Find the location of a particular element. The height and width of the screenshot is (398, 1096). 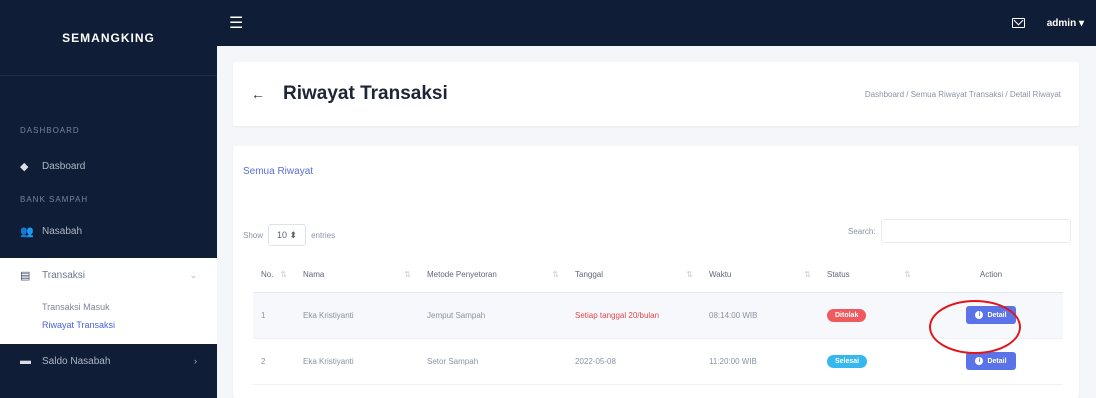

user-menu: admin ▾ is located at coordinates (1065, 23).